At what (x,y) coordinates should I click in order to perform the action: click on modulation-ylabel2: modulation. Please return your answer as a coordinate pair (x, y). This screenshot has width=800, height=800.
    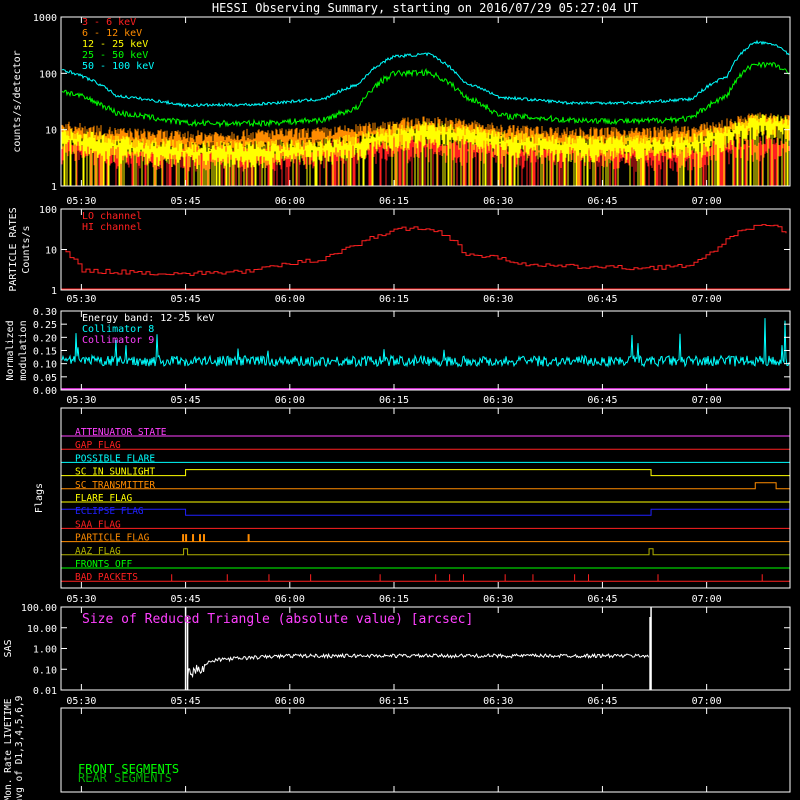
    Looking at the image, I should click on (23, 350).